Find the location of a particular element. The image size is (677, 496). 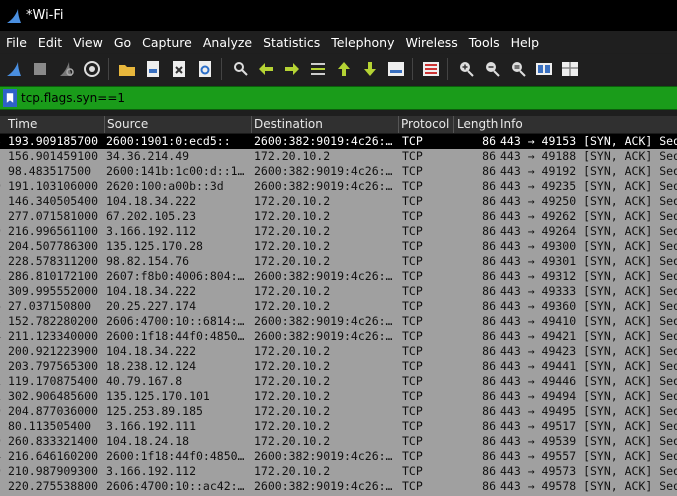

column-header-protocol: Protocol is located at coordinates (425, 124).